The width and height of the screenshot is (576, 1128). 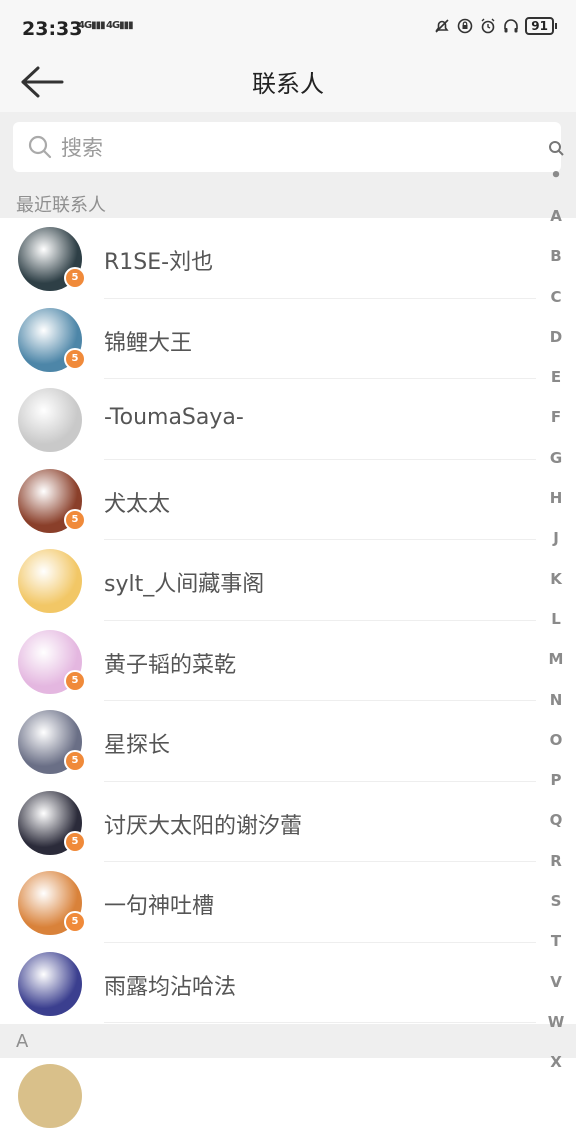 What do you see at coordinates (511, 26) in the screenshot?
I see `headphones-icon` at bounding box center [511, 26].